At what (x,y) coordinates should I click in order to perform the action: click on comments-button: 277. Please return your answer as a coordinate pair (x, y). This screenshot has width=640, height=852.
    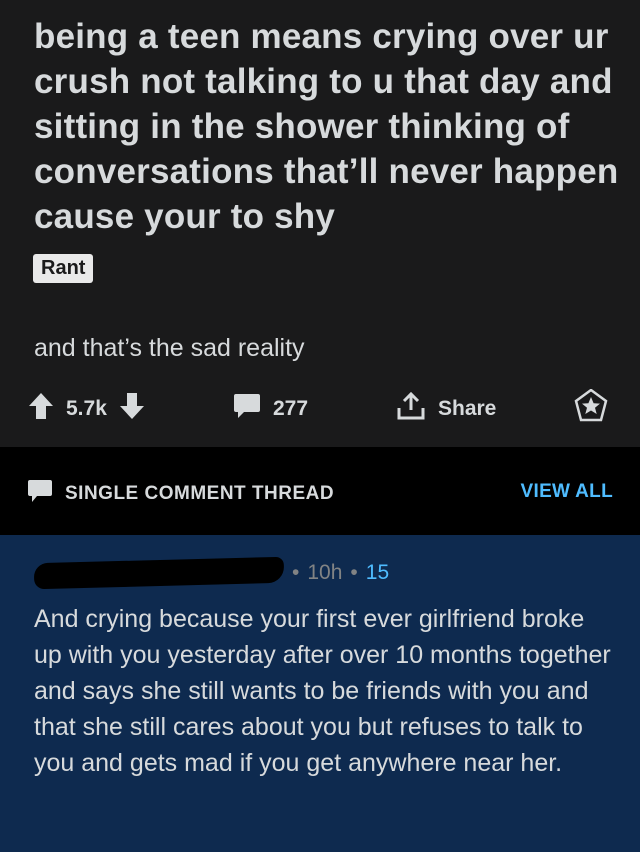
    Looking at the image, I should click on (270, 409).